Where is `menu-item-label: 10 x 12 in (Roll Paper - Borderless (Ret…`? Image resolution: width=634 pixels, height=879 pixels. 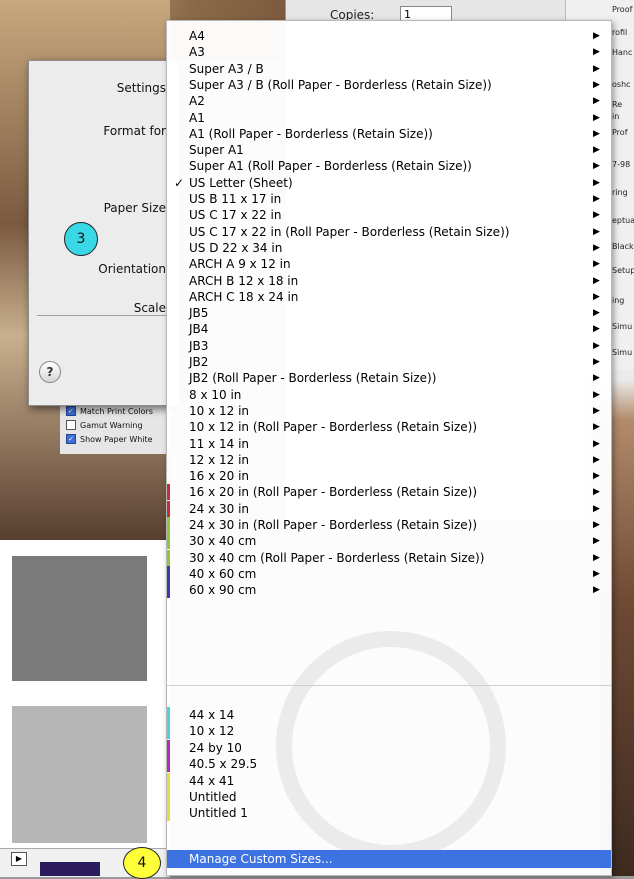 menu-item-label: 10 x 12 in (Roll Paper - Borderless (Ret… is located at coordinates (333, 427).